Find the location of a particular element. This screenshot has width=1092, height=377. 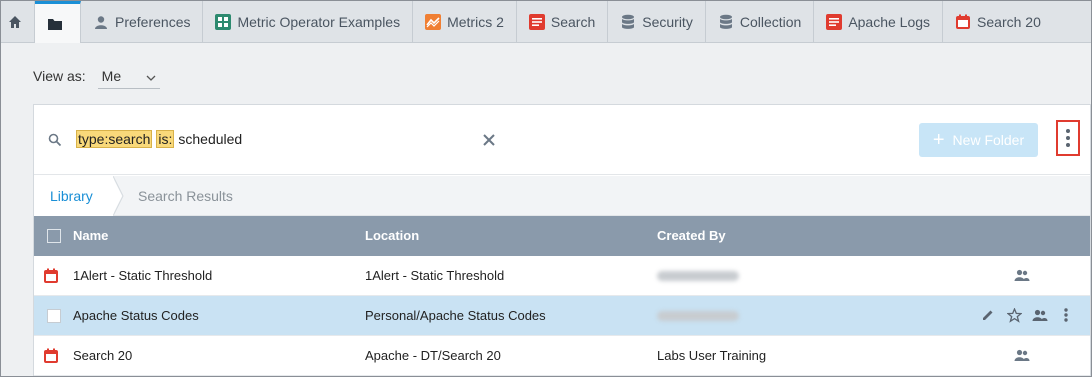

user-icon is located at coordinates (101, 22).